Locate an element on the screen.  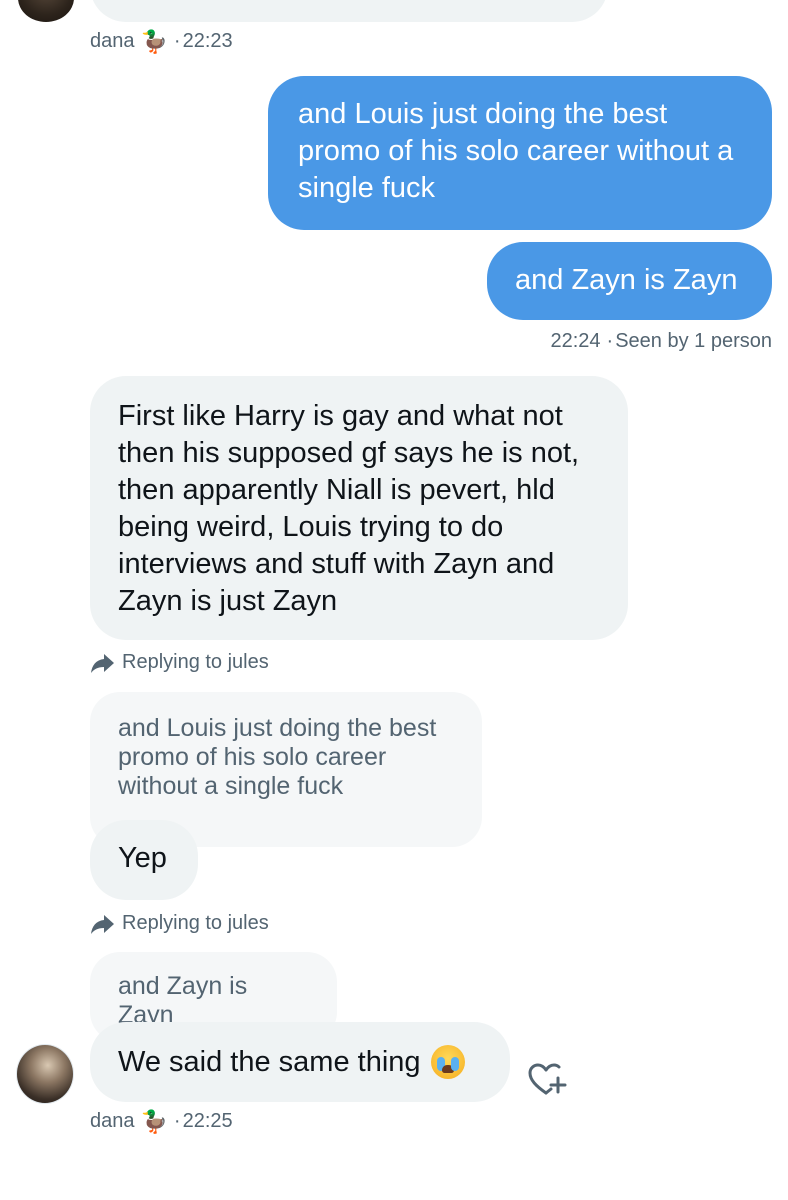
loudly-crying-face-icon is located at coordinates (447, 1062).